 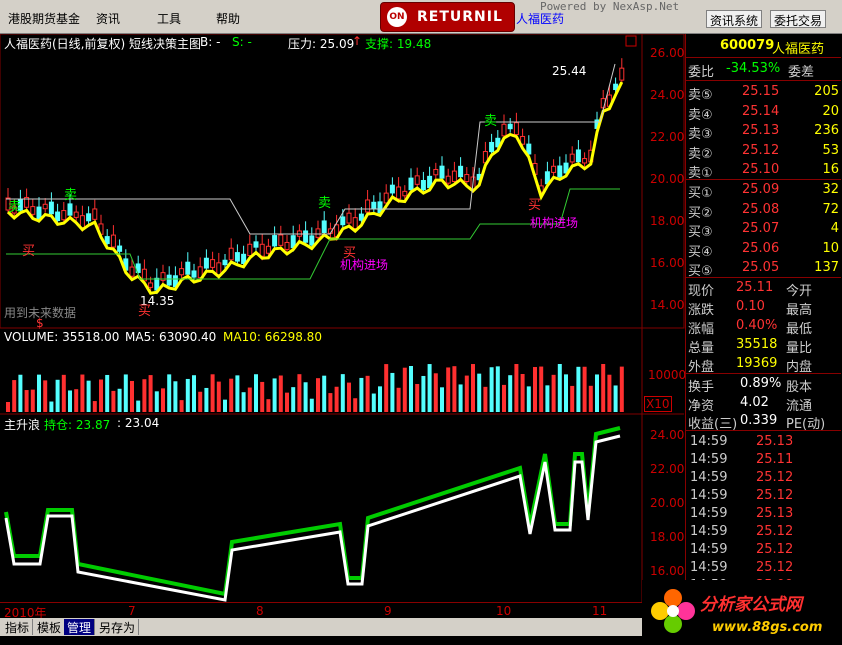 What do you see at coordinates (171, 337) in the screenshot?
I see `ma5-label: MA5: 63090.40` at bounding box center [171, 337].